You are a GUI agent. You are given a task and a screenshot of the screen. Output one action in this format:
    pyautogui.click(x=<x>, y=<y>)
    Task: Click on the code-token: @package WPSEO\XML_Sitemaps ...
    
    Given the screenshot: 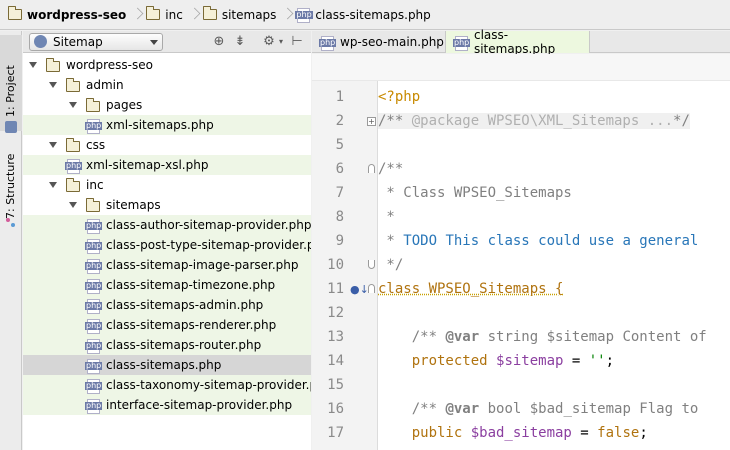 What is the action you would take?
    pyautogui.click(x=542, y=121)
    